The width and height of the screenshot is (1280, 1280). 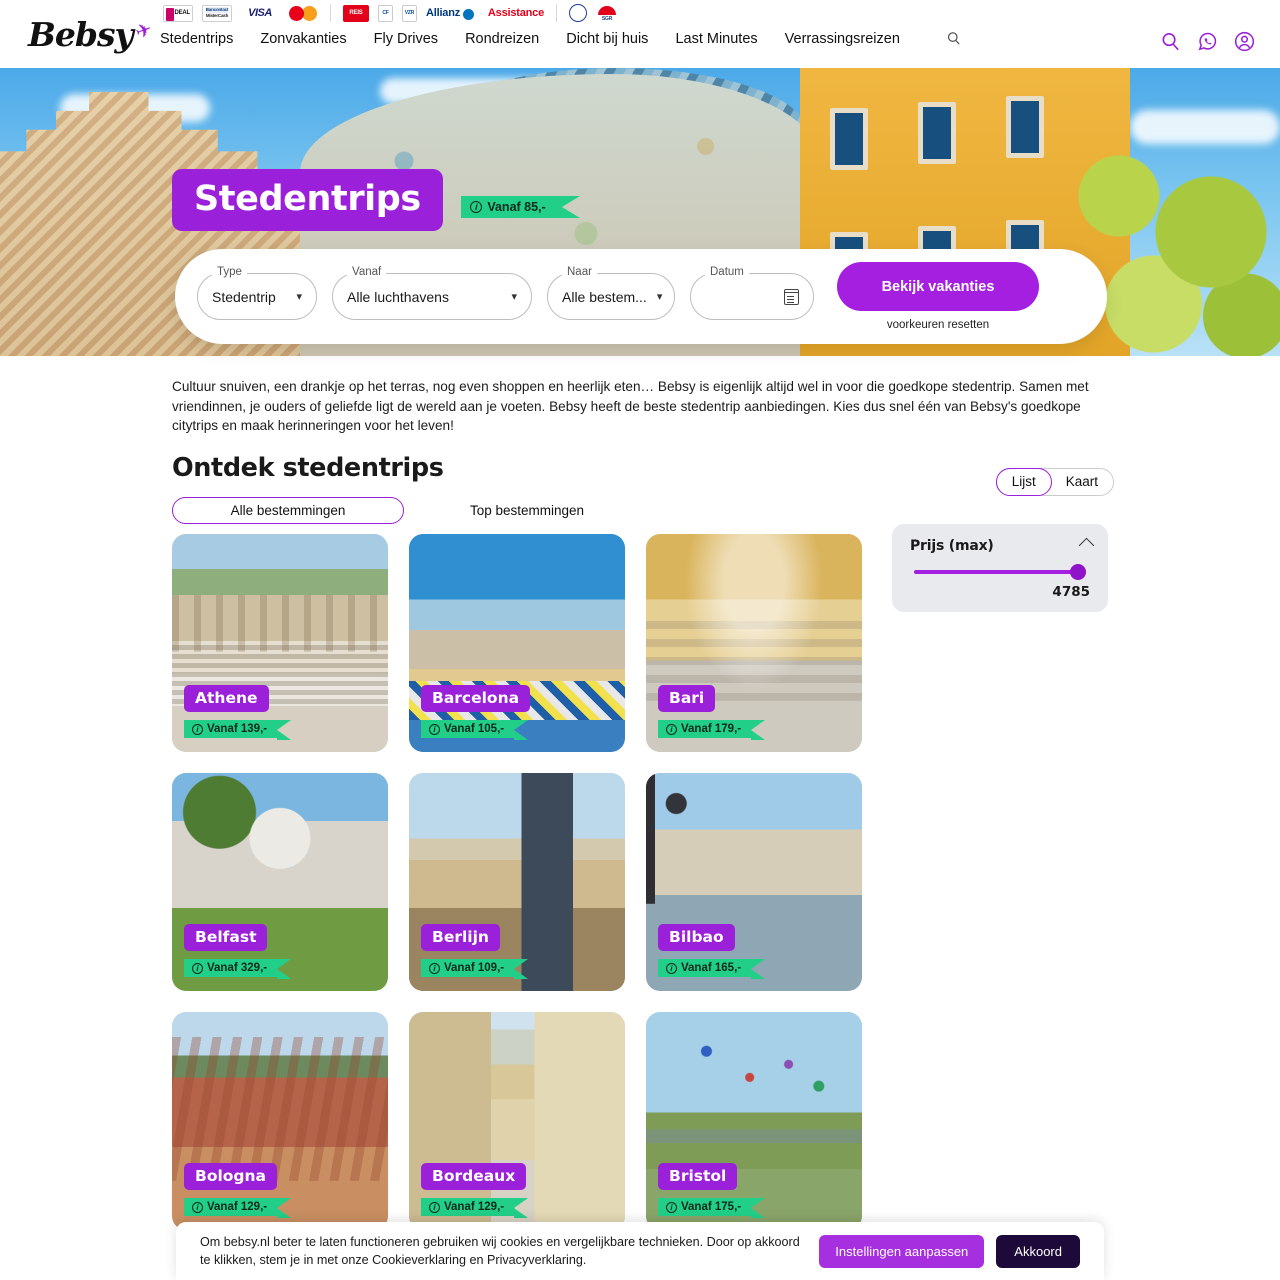 What do you see at coordinates (81, 34) in the screenshot?
I see `logo-wordmark: Bebsy` at bounding box center [81, 34].